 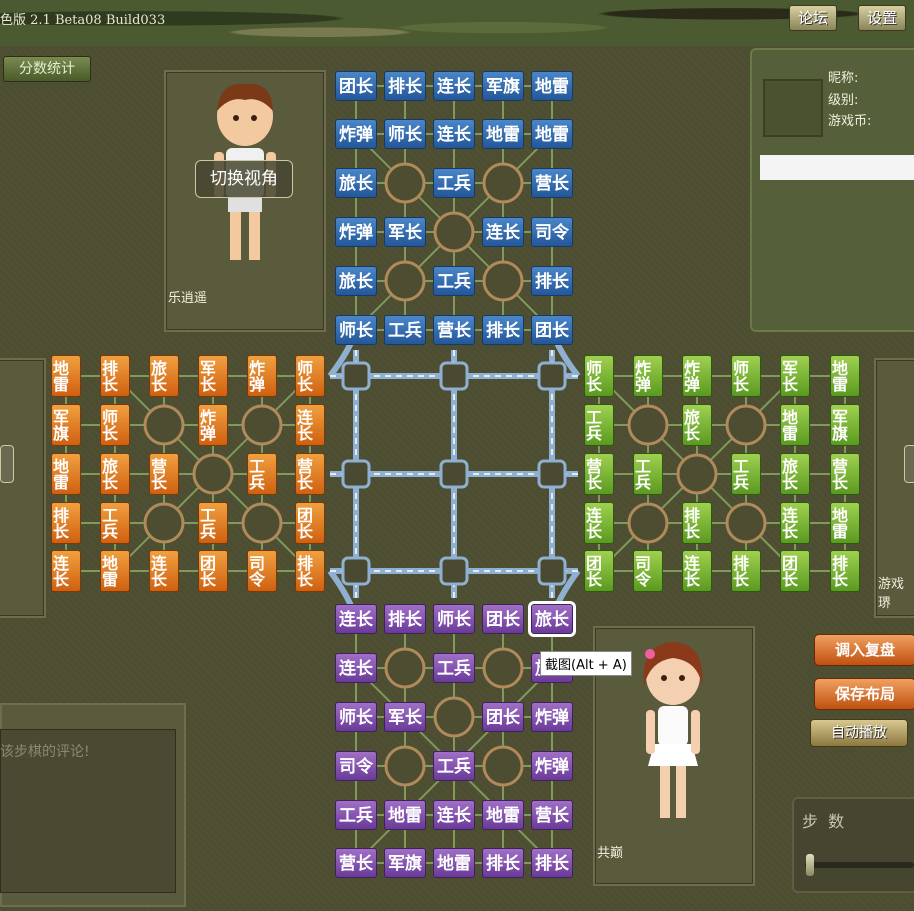 What do you see at coordinates (864, 694) in the screenshot?
I see `save-layout-button: 保存布局` at bounding box center [864, 694].